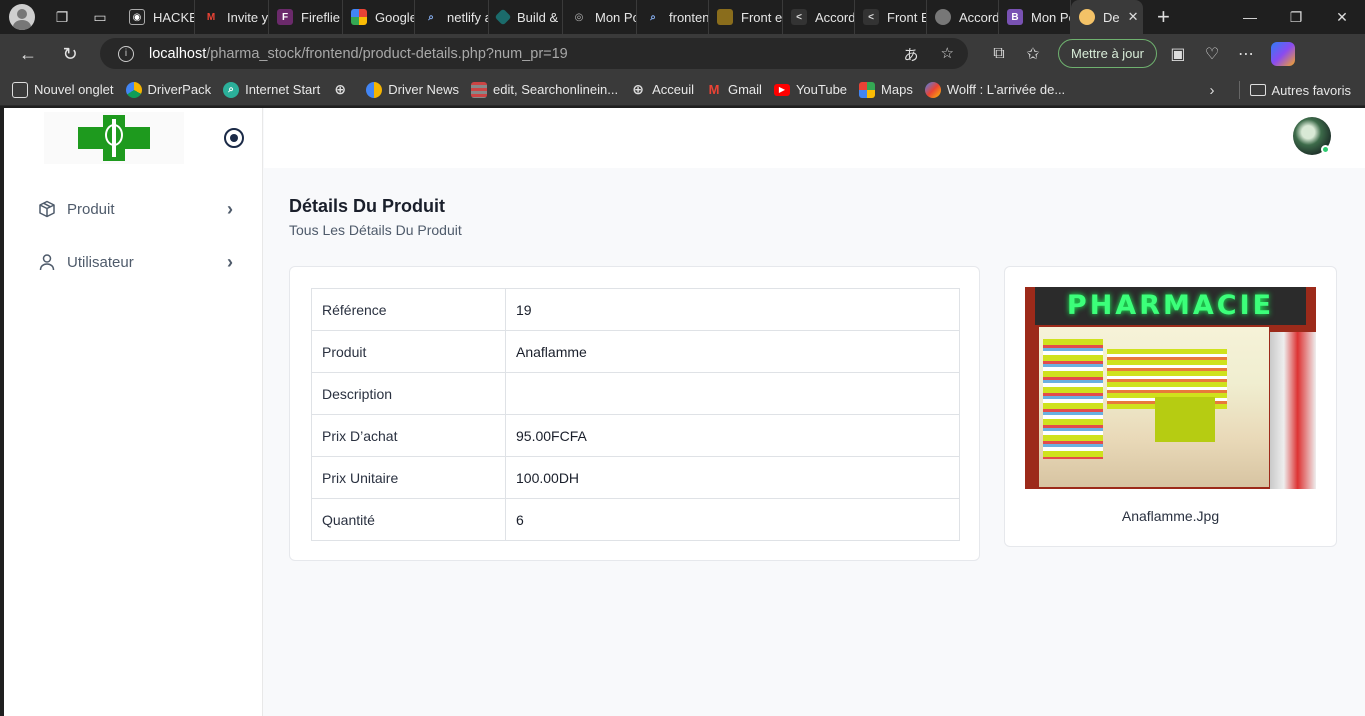 The width and height of the screenshot is (1365, 716). What do you see at coordinates (100, 17) in the screenshot?
I see `tab-actions-icon: ▭` at bounding box center [100, 17].